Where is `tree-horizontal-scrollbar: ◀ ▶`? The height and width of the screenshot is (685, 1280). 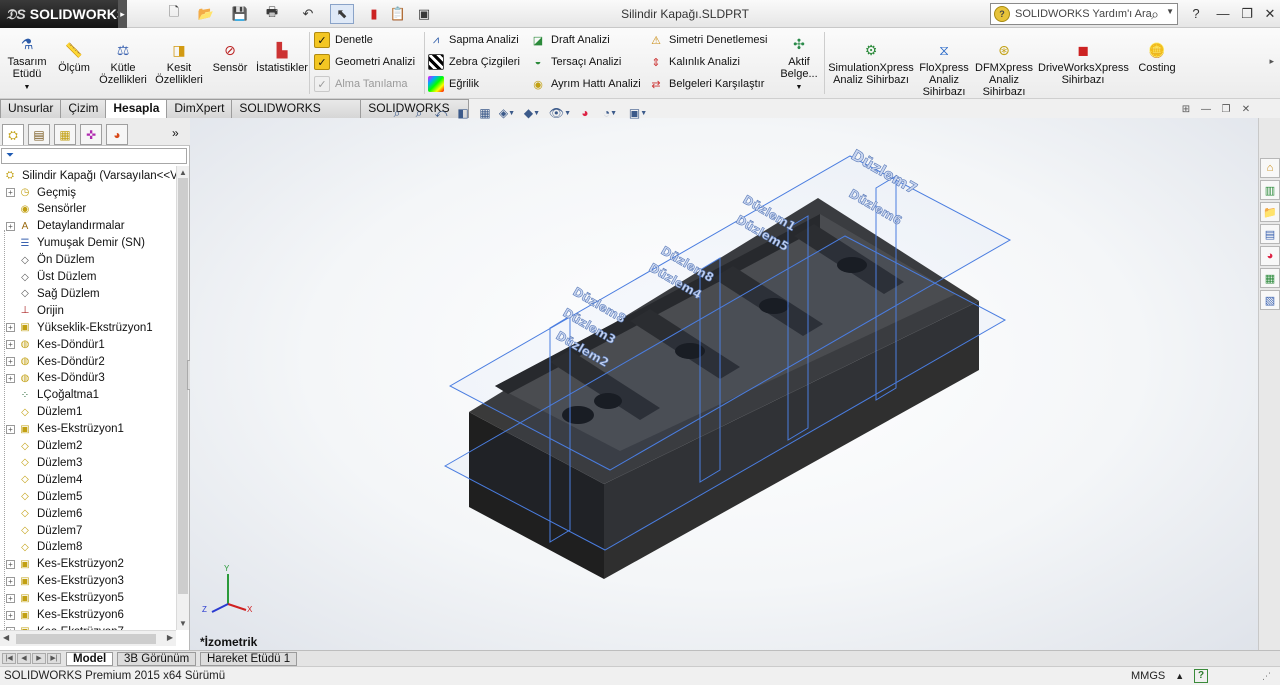 tree-horizontal-scrollbar: ◀ ▶ is located at coordinates (88, 638).